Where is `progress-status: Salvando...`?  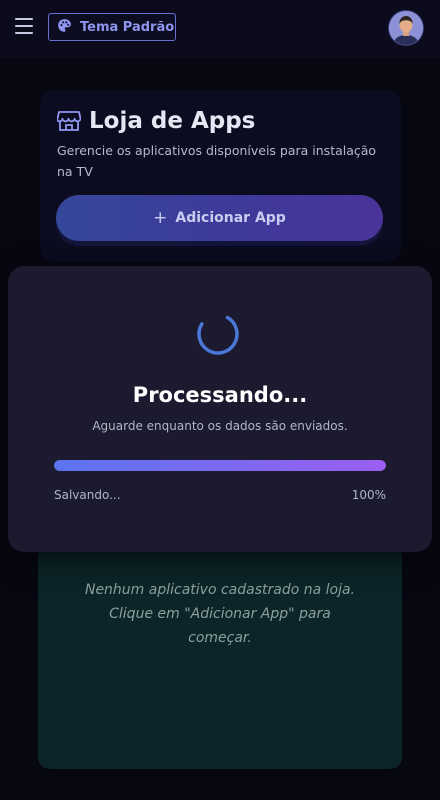 progress-status: Salvando... is located at coordinates (87, 495).